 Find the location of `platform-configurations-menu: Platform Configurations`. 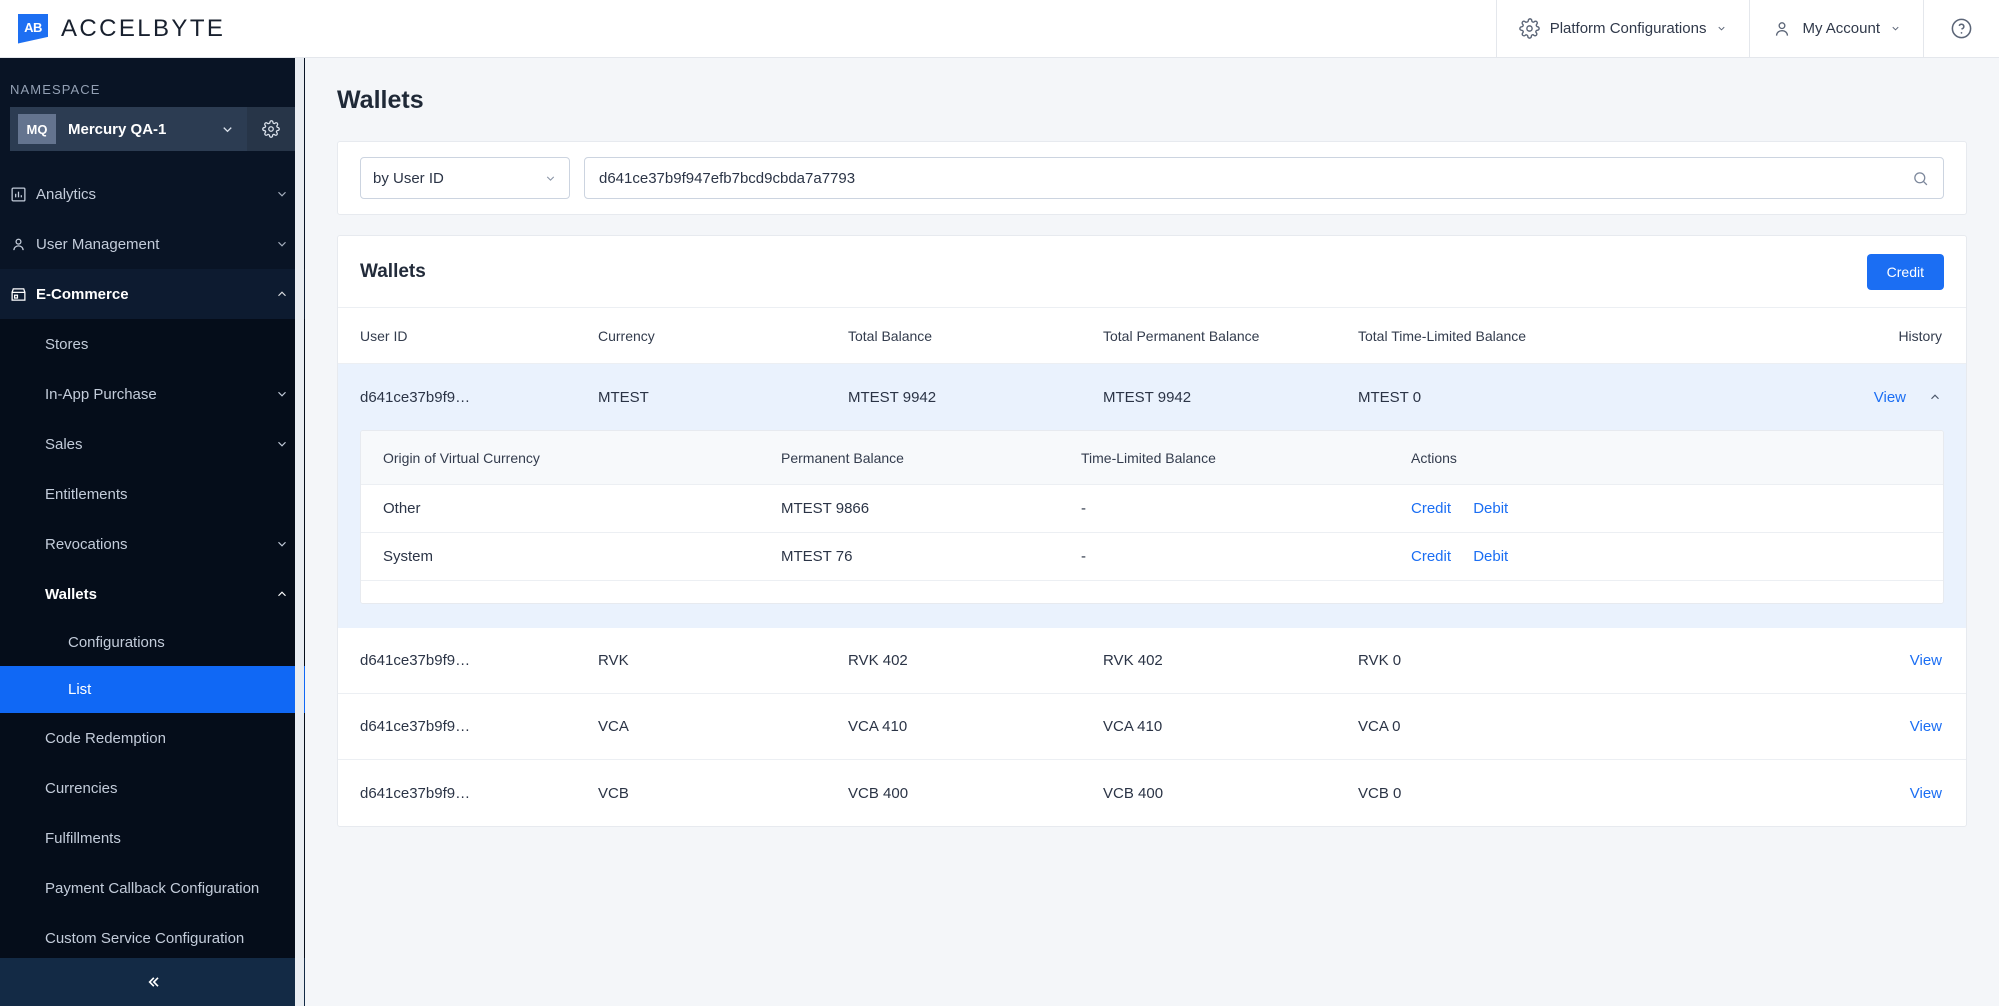

platform-configurations-menu: Platform Configurations is located at coordinates (1622, 29).